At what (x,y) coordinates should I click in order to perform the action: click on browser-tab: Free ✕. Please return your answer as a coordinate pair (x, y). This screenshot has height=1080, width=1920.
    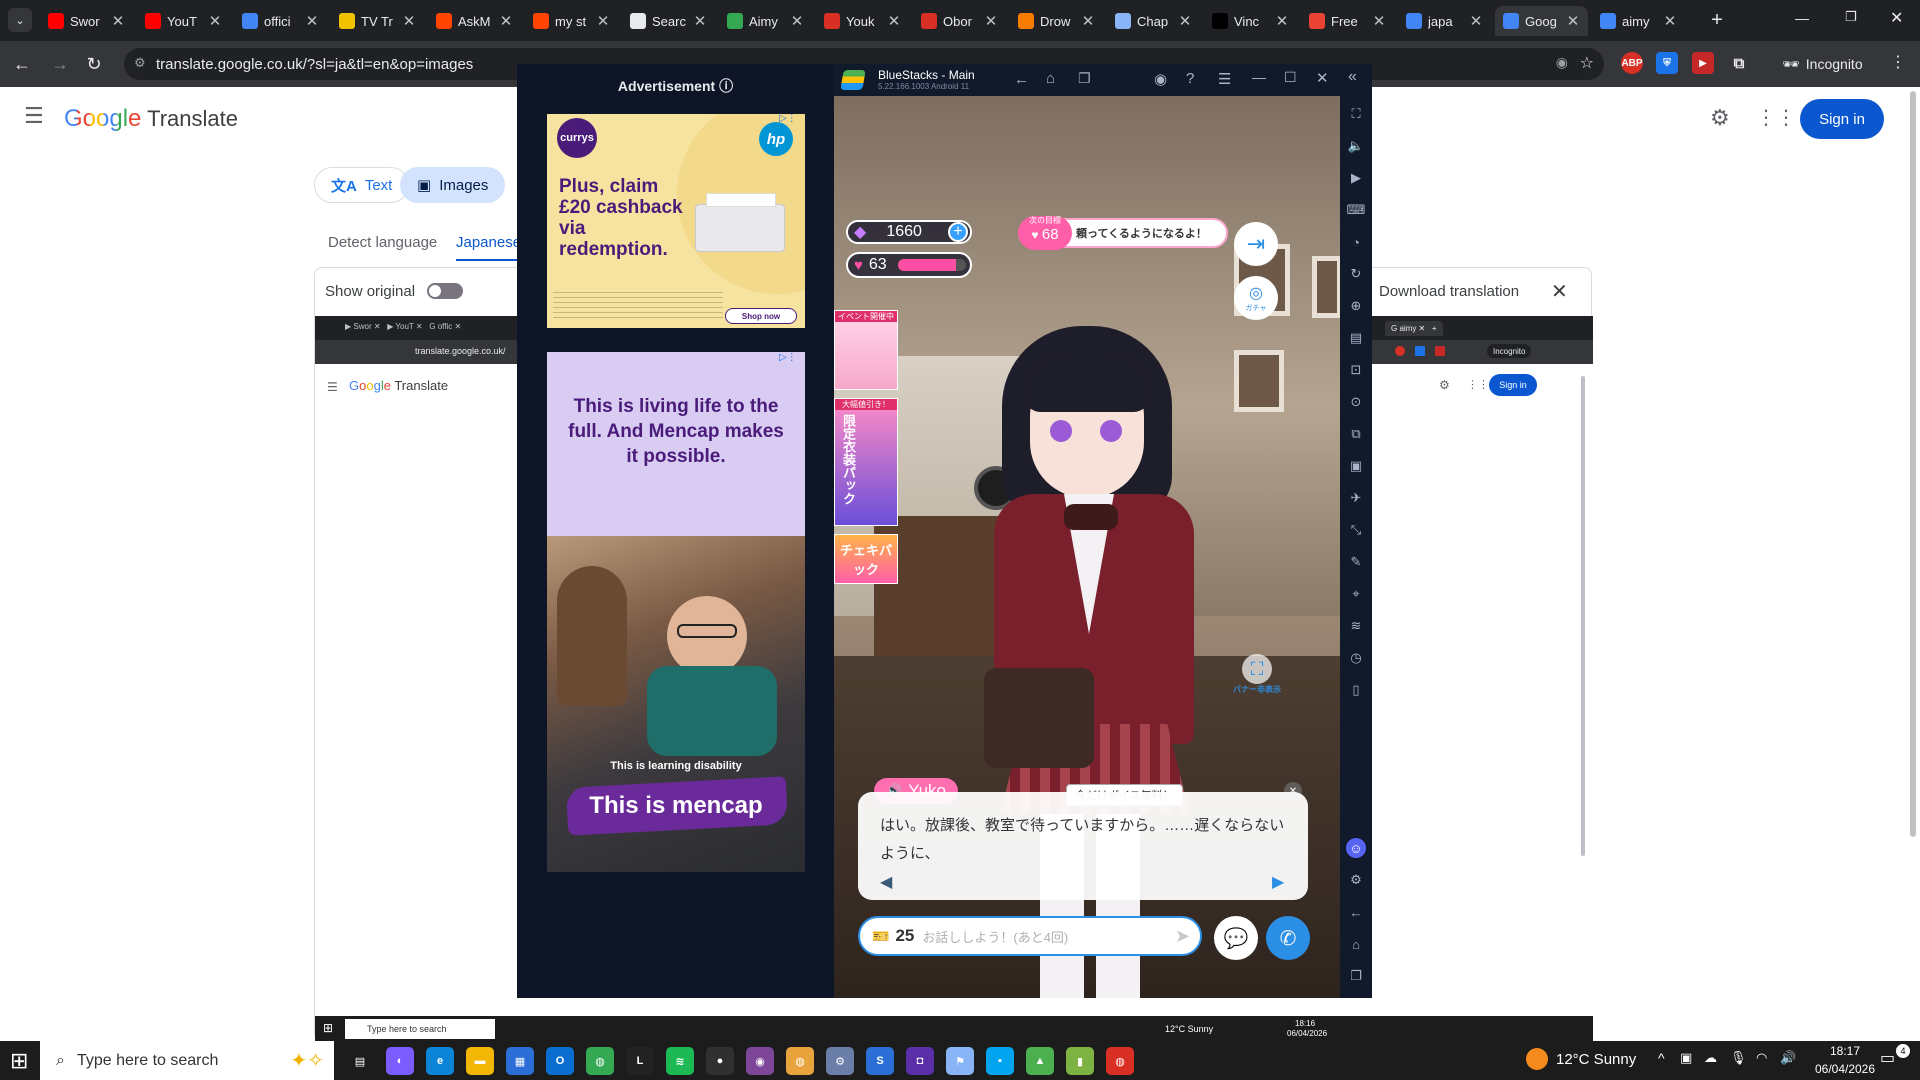
    Looking at the image, I should click on (1347, 21).